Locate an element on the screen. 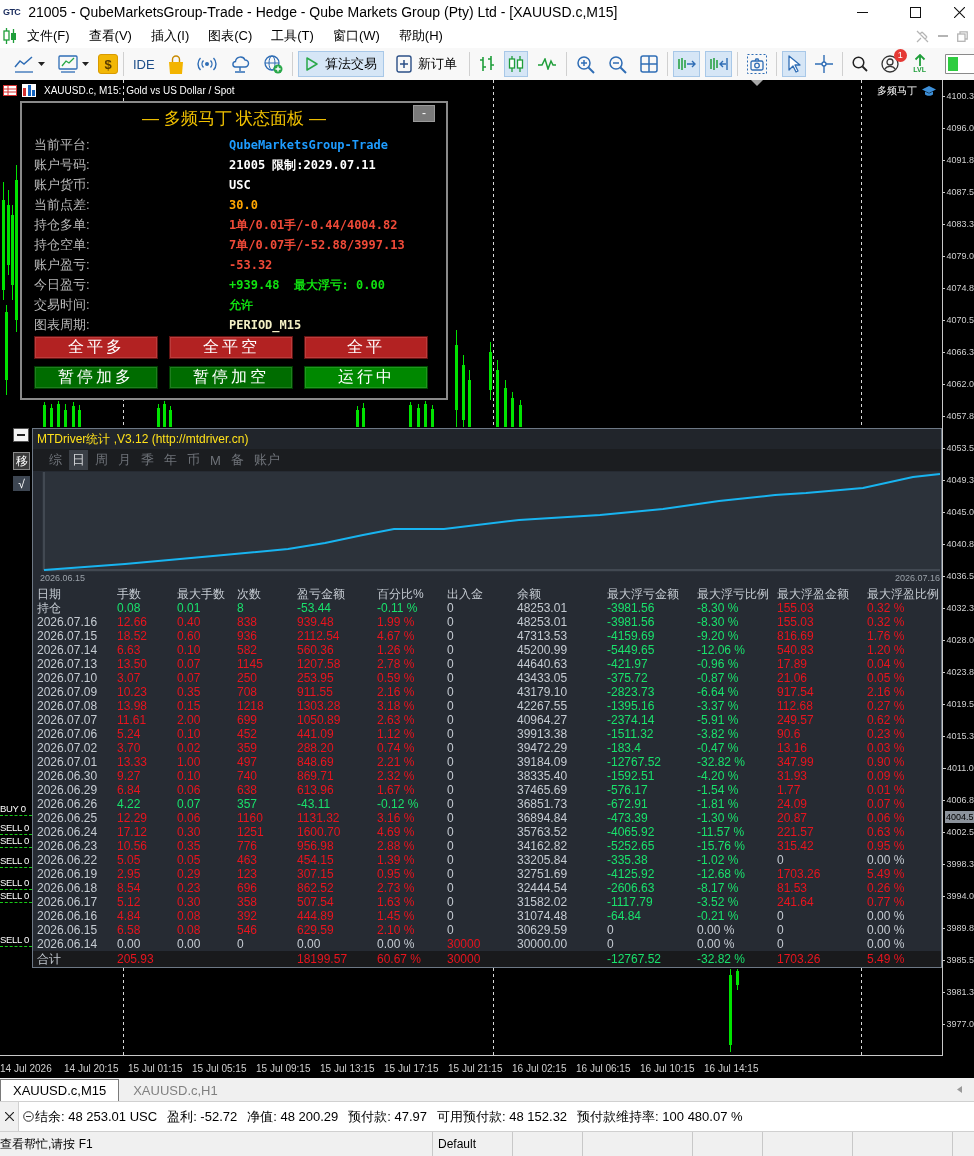 This screenshot has height=1156, width=974. table-cell: 1.63 % is located at coordinates (396, 902).